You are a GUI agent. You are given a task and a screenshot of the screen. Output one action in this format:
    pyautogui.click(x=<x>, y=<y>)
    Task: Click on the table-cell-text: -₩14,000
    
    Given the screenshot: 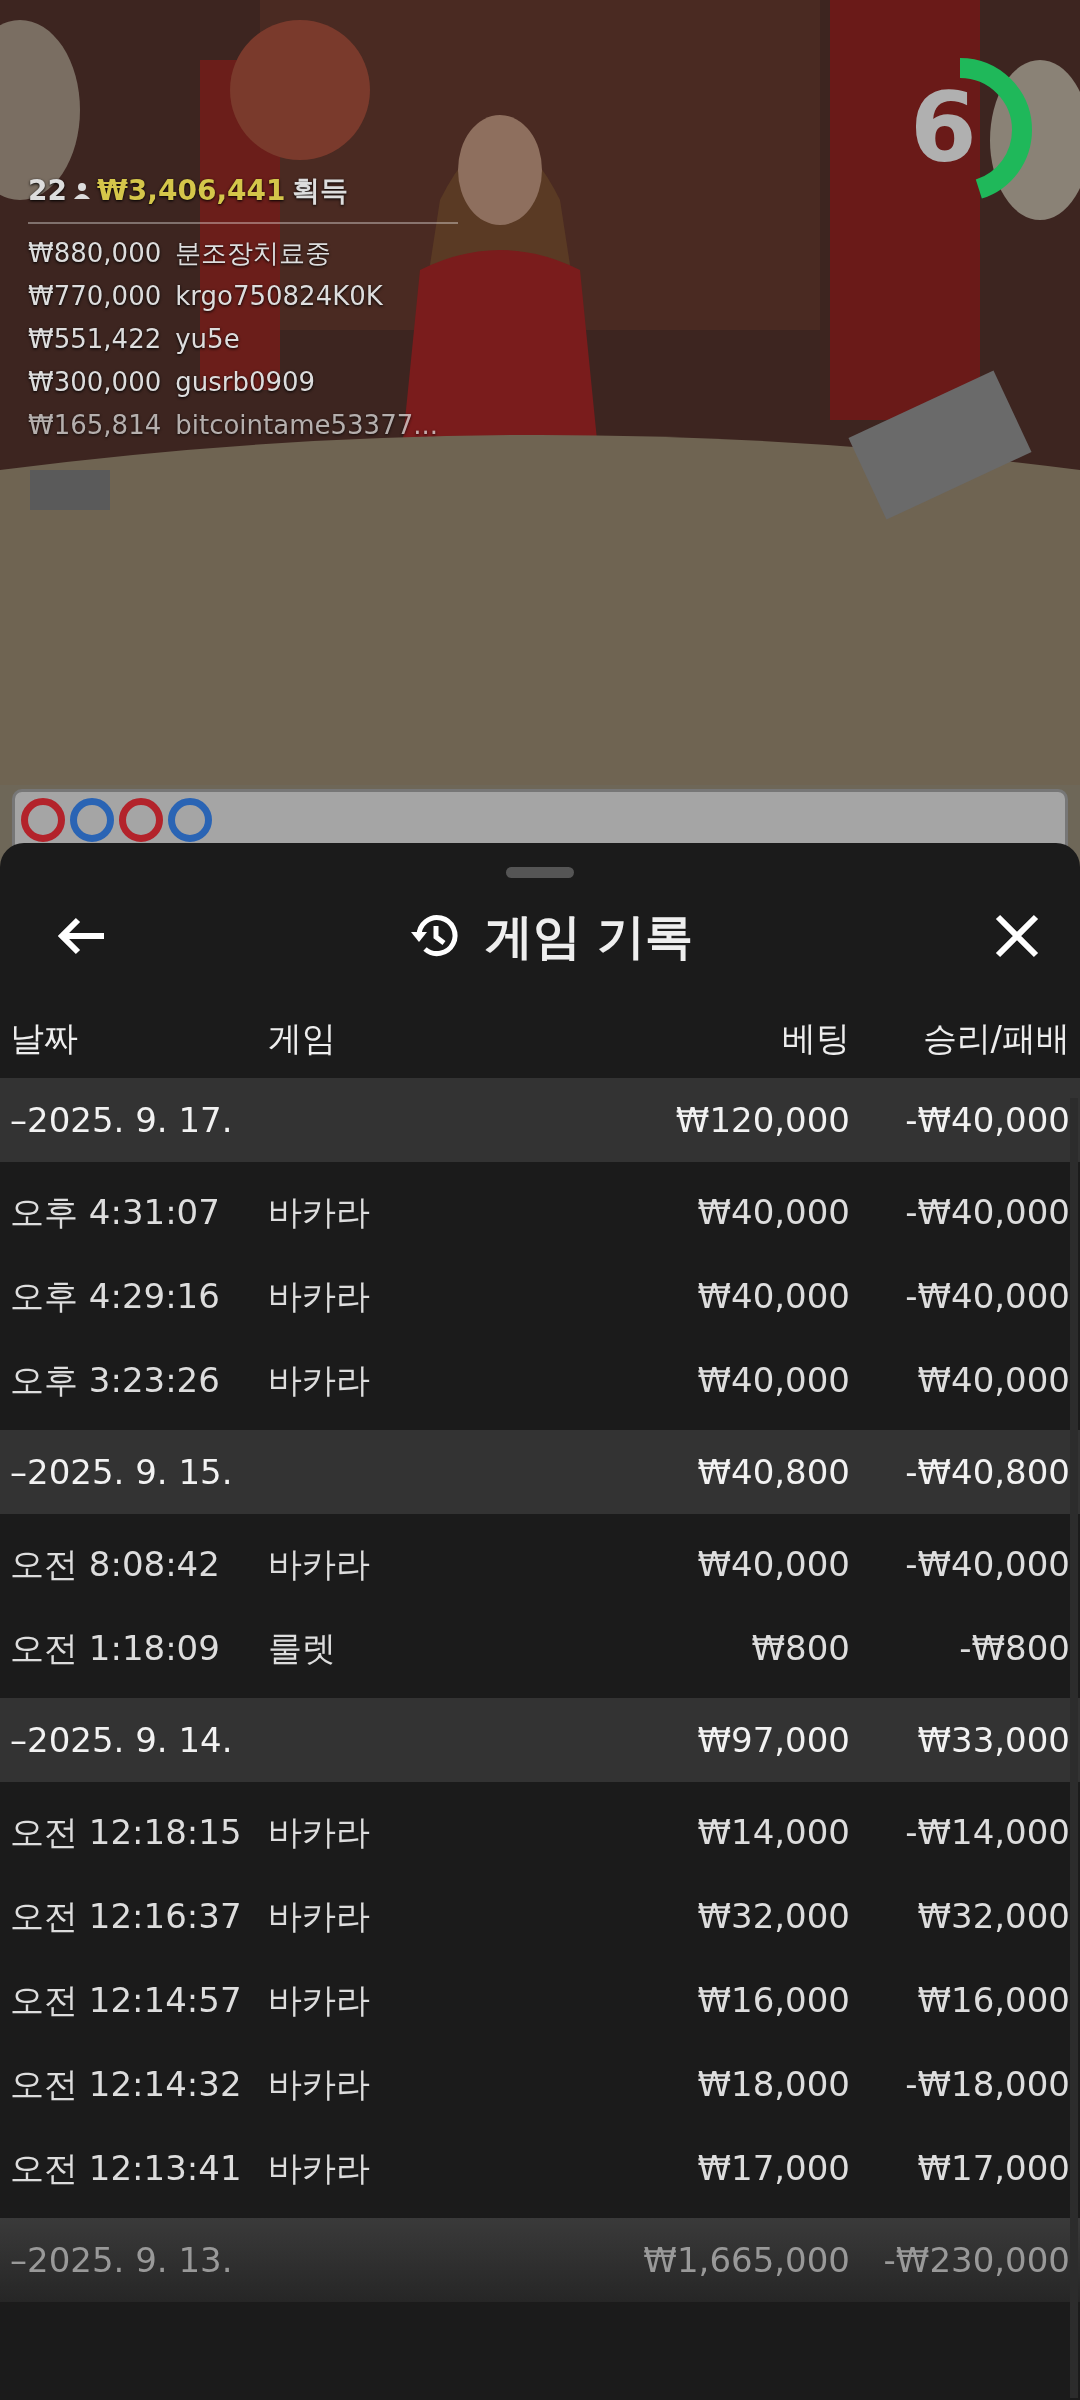 What is the action you would take?
    pyautogui.click(x=987, y=1832)
    